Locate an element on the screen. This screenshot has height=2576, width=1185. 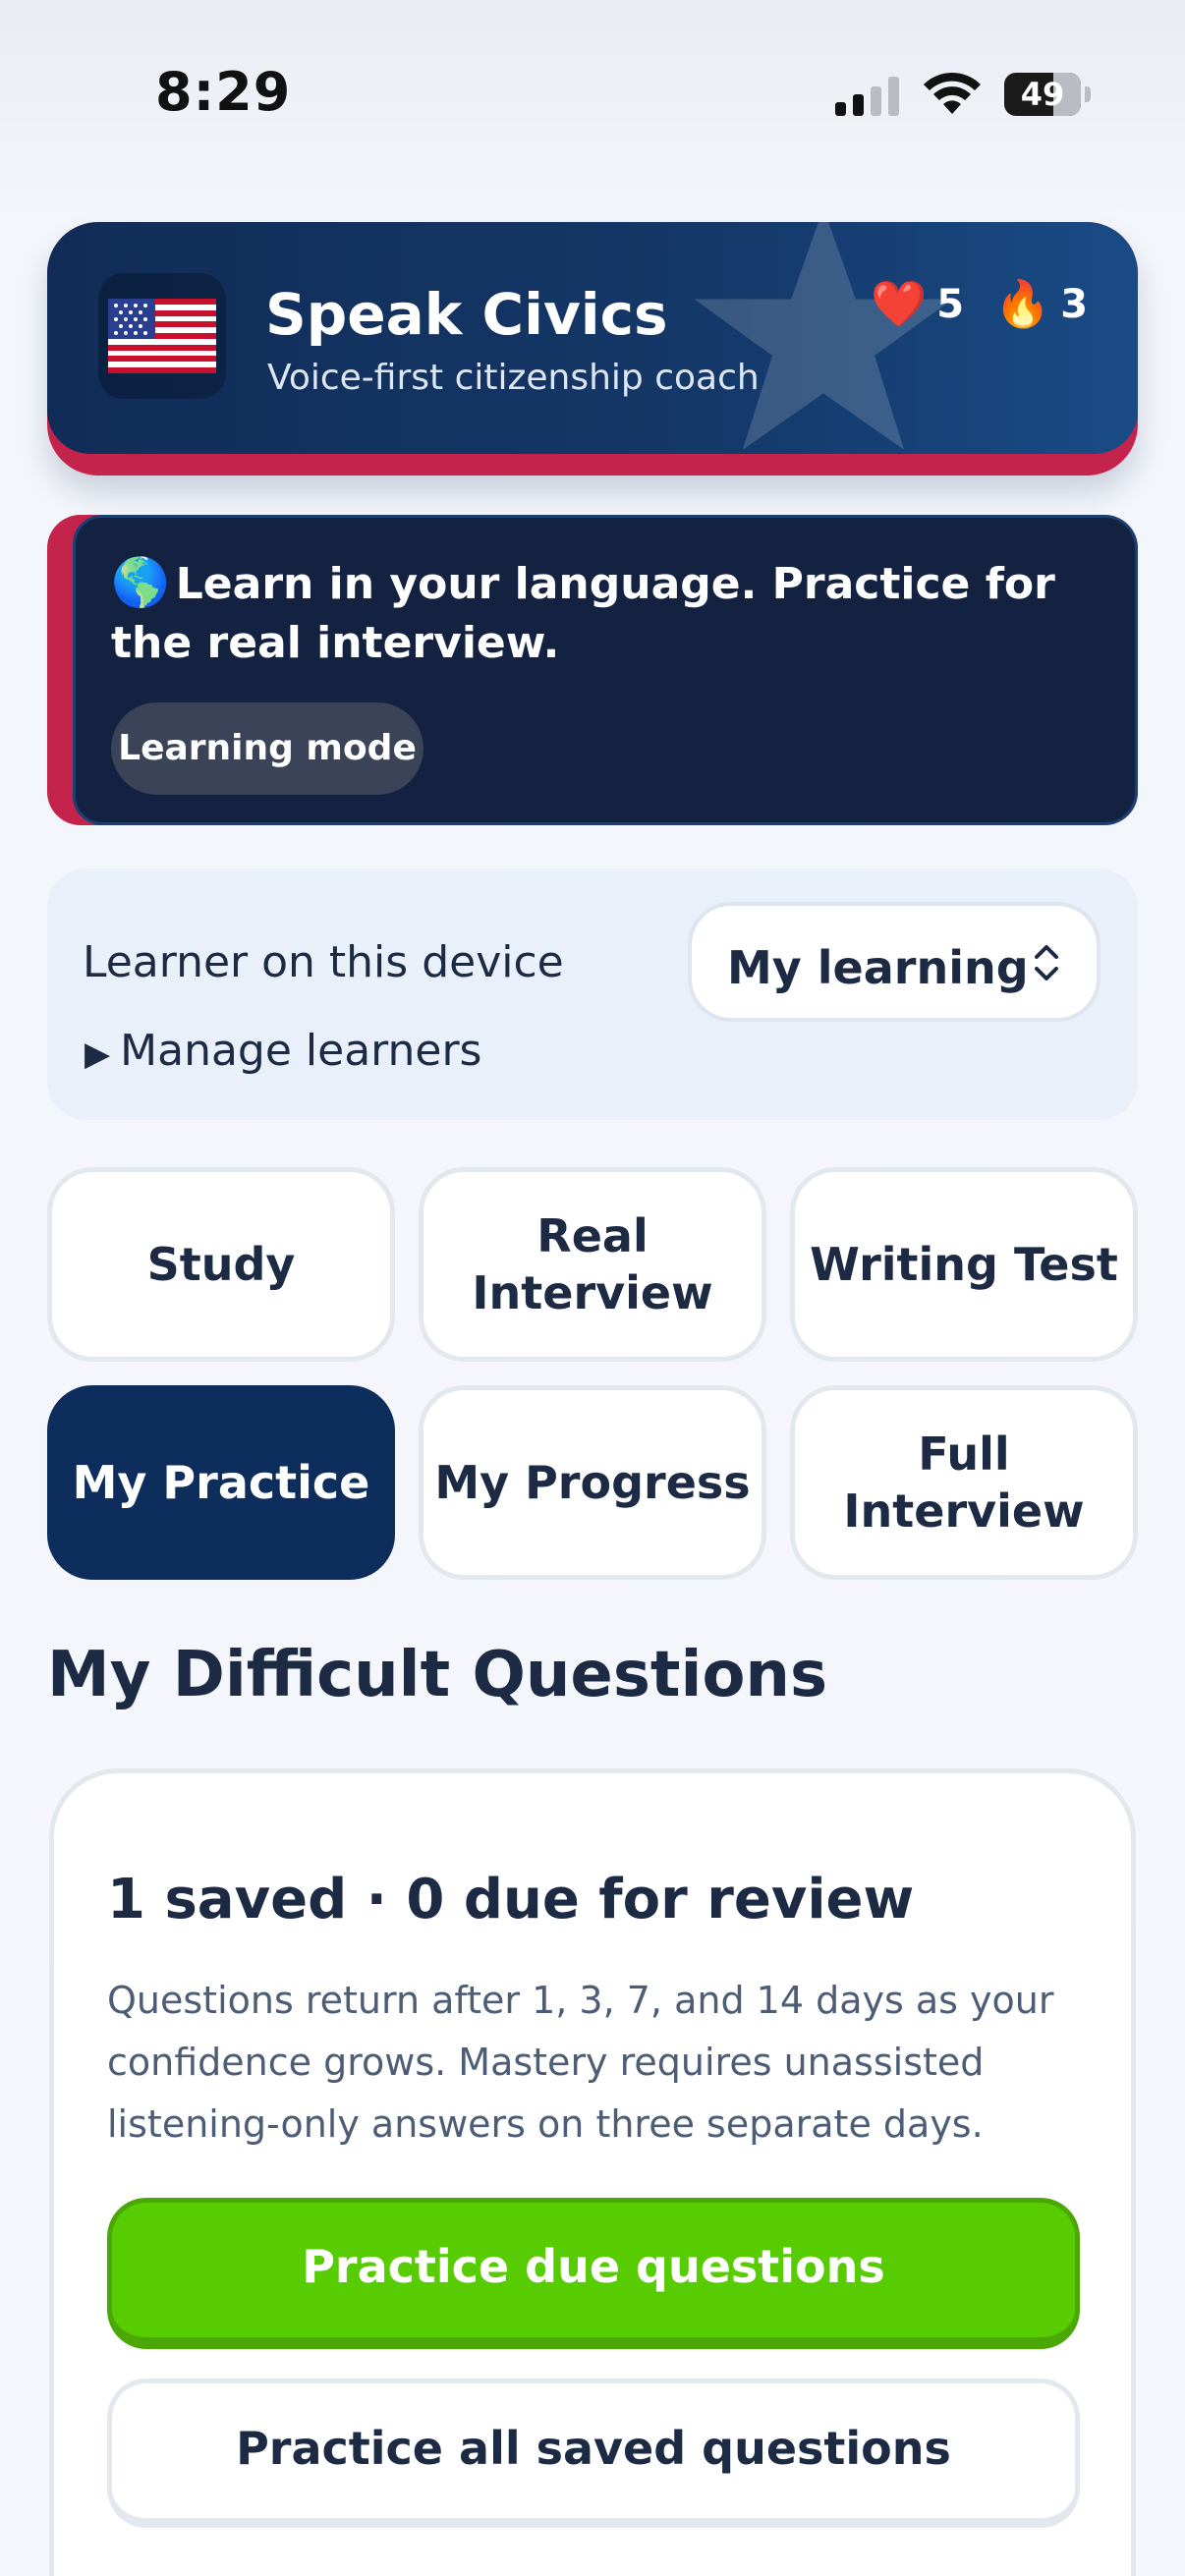
practice-due-button: Practice due questions is located at coordinates (594, 2273).